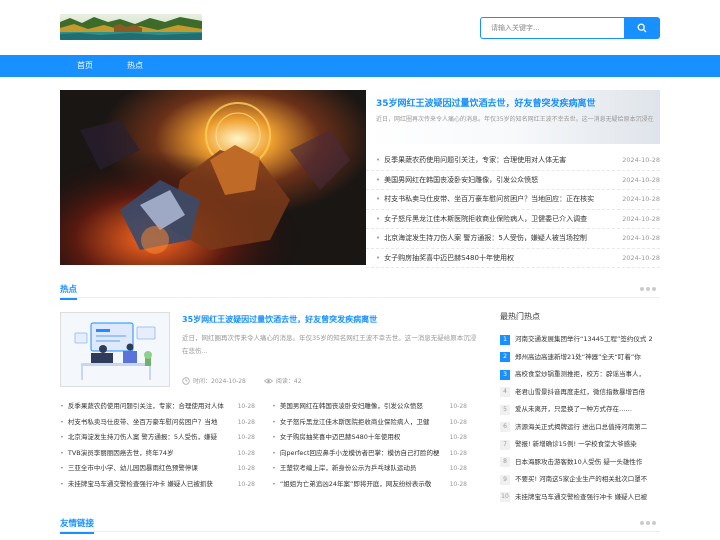 The height and width of the screenshot is (540, 720). I want to click on news-title: 北京海淀发生持刀伤人案 警方通报：5人受伤，嫌疑, so click(145, 438).